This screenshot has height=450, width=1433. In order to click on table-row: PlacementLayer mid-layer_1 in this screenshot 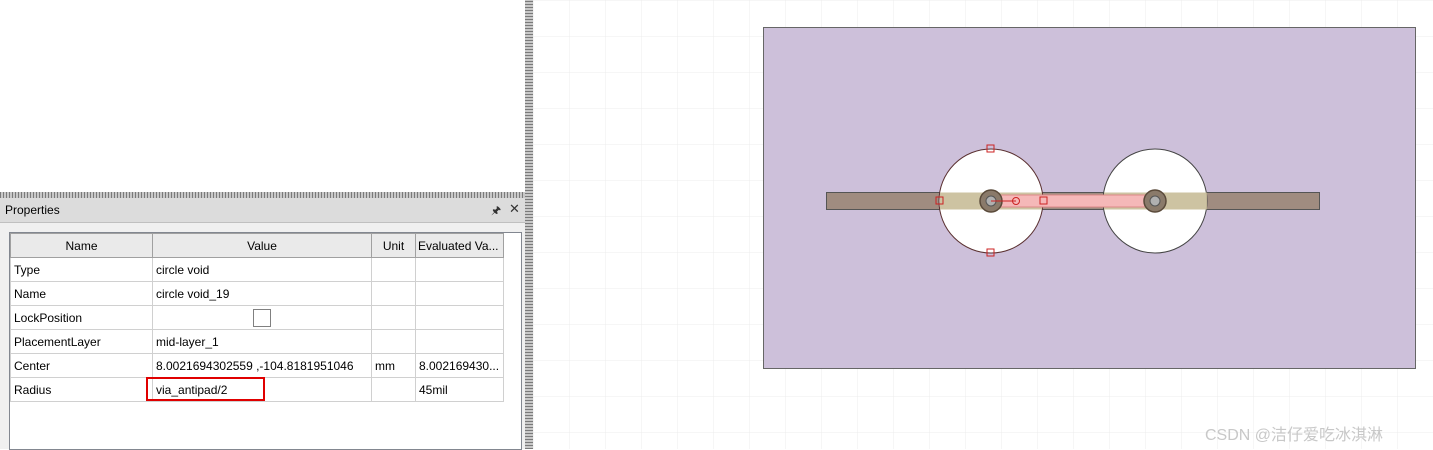, I will do `click(257, 341)`.